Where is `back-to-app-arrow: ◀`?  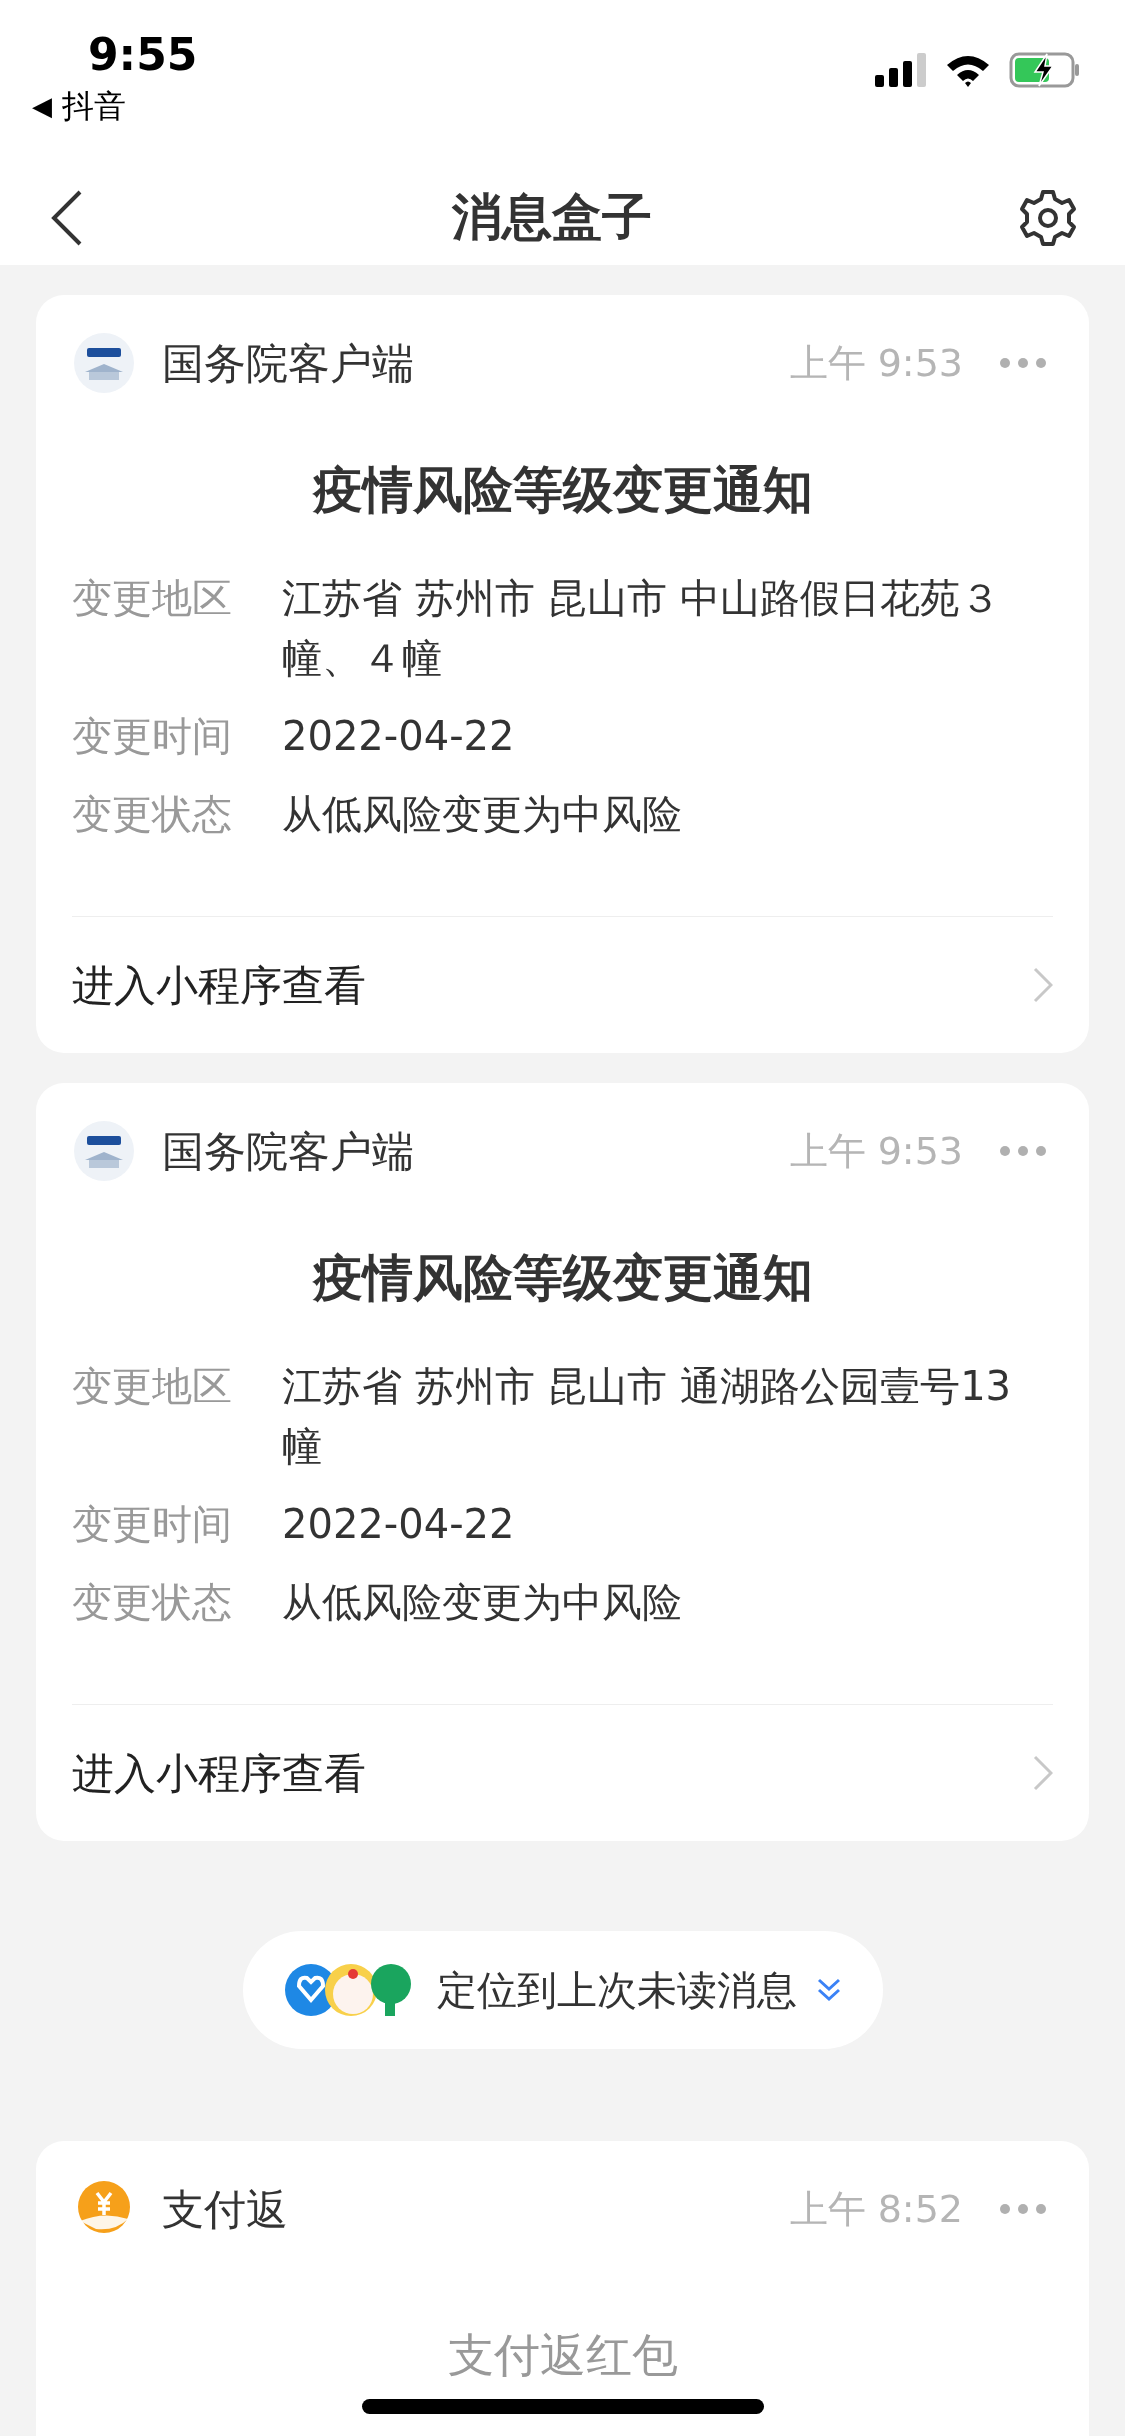 back-to-app-arrow: ◀ is located at coordinates (42, 106).